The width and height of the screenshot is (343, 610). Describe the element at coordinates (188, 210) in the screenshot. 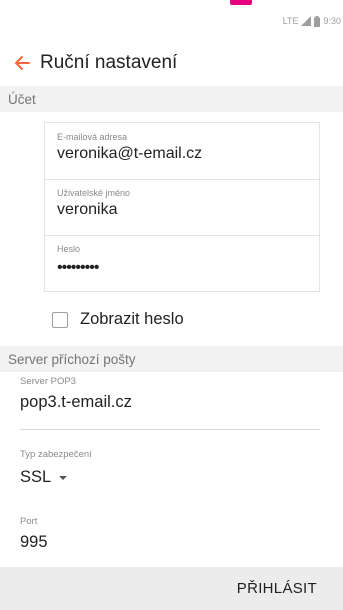

I see `username-value: veronika` at that location.